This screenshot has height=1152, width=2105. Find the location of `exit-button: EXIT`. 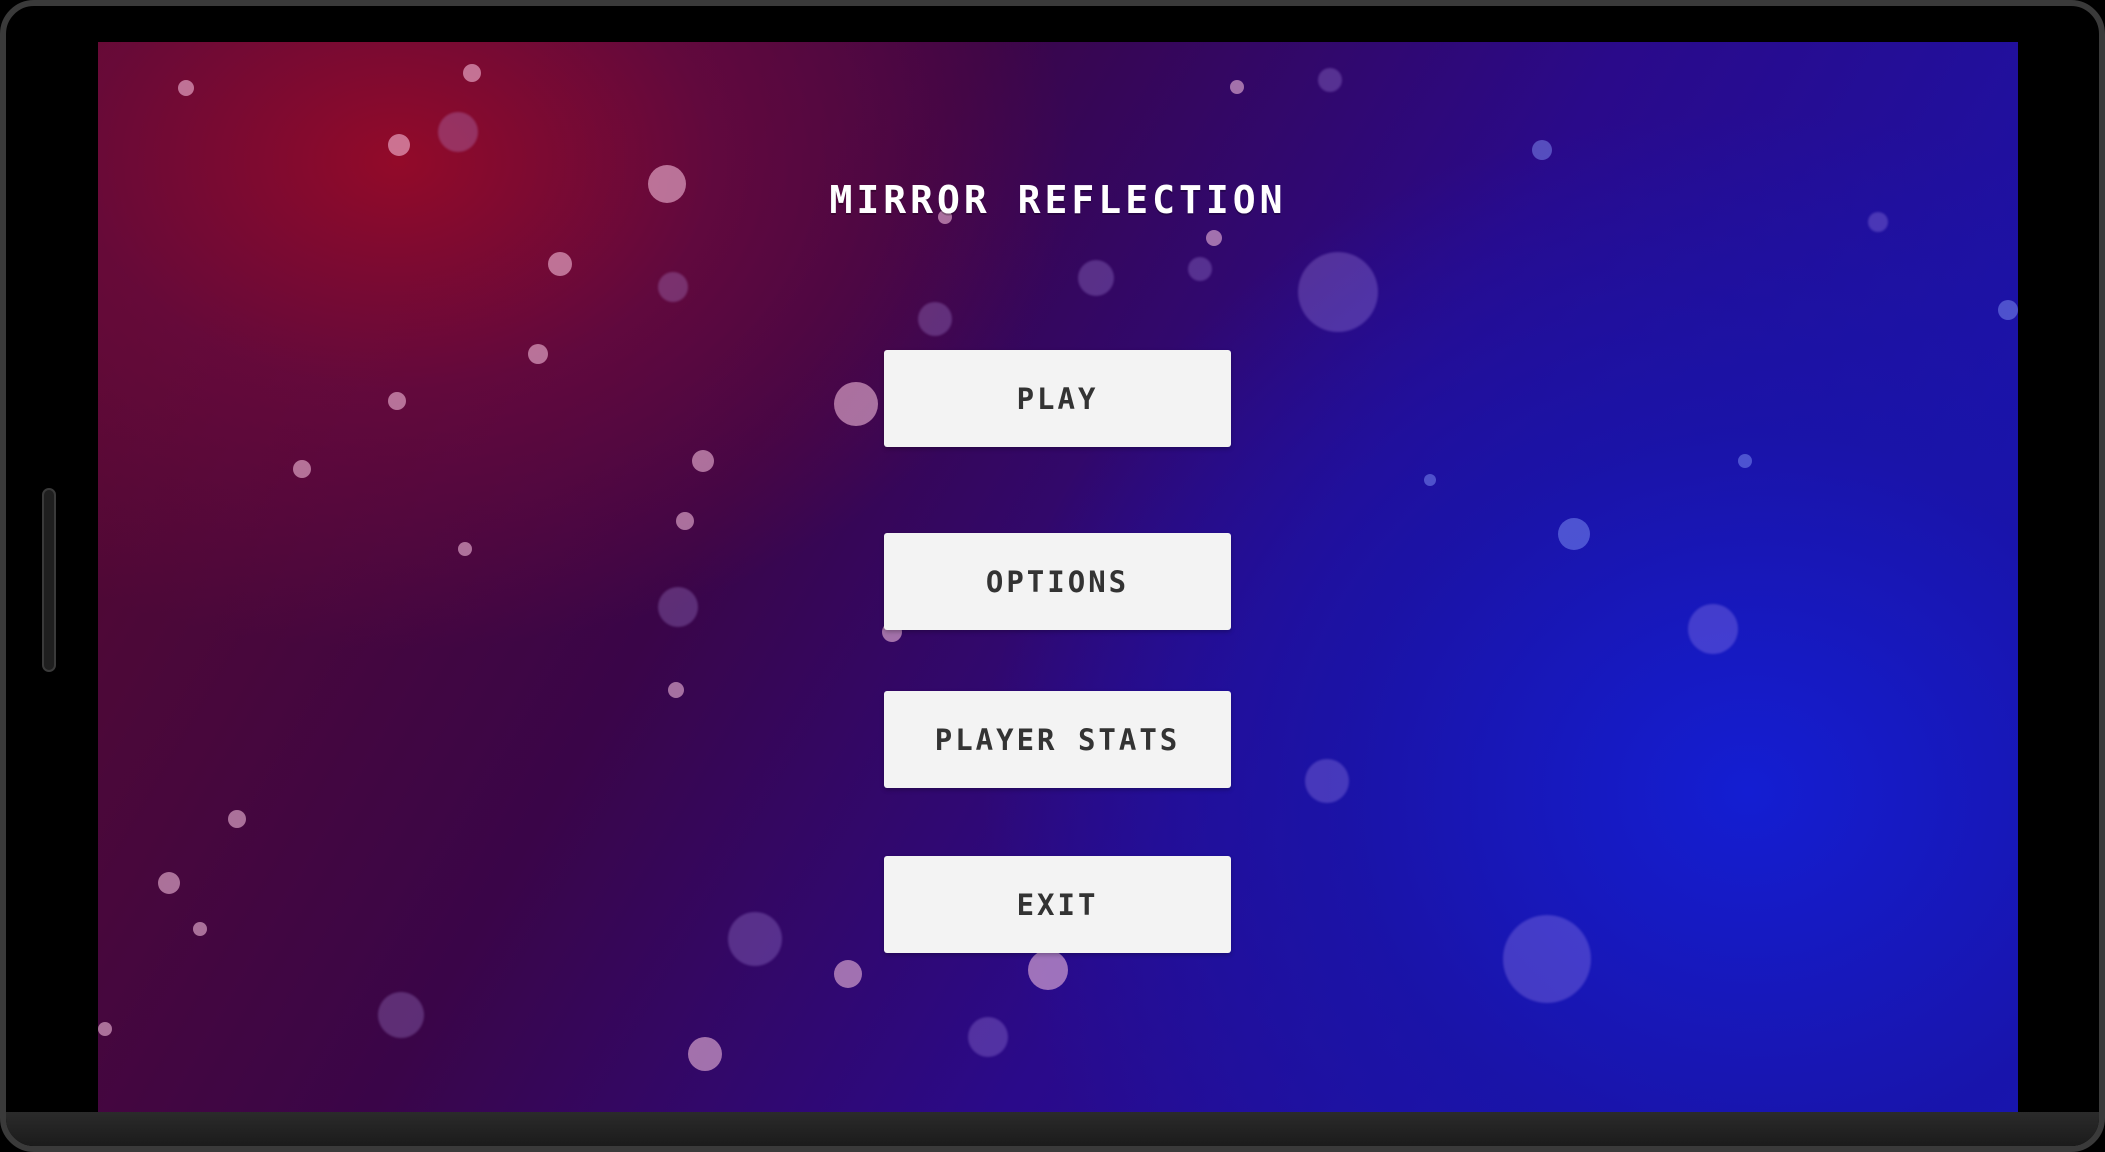

exit-button: EXIT is located at coordinates (1057, 904).